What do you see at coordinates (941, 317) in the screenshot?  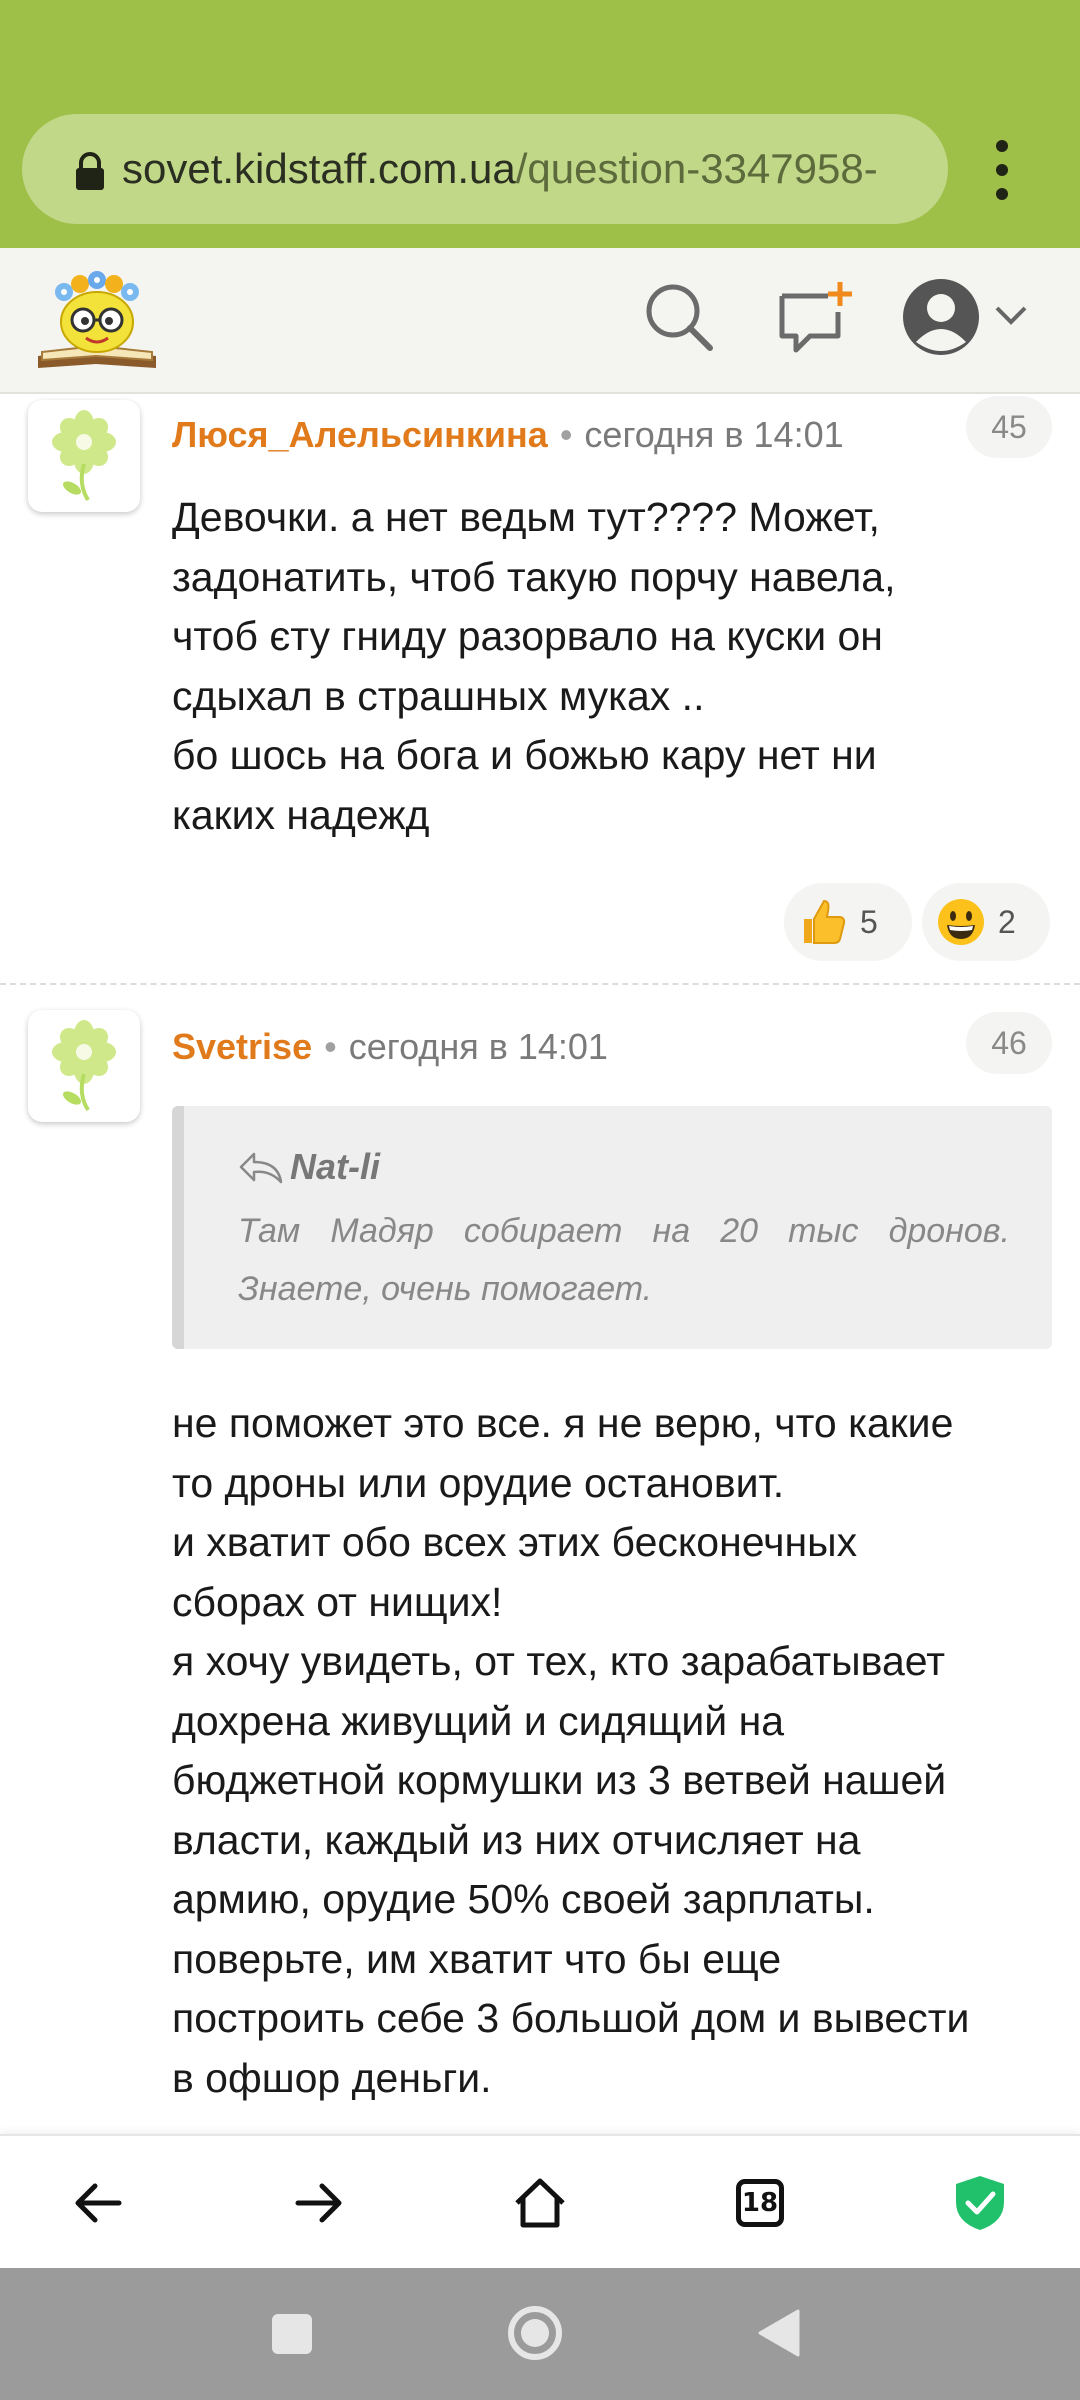 I see `user-avatar-icon` at bounding box center [941, 317].